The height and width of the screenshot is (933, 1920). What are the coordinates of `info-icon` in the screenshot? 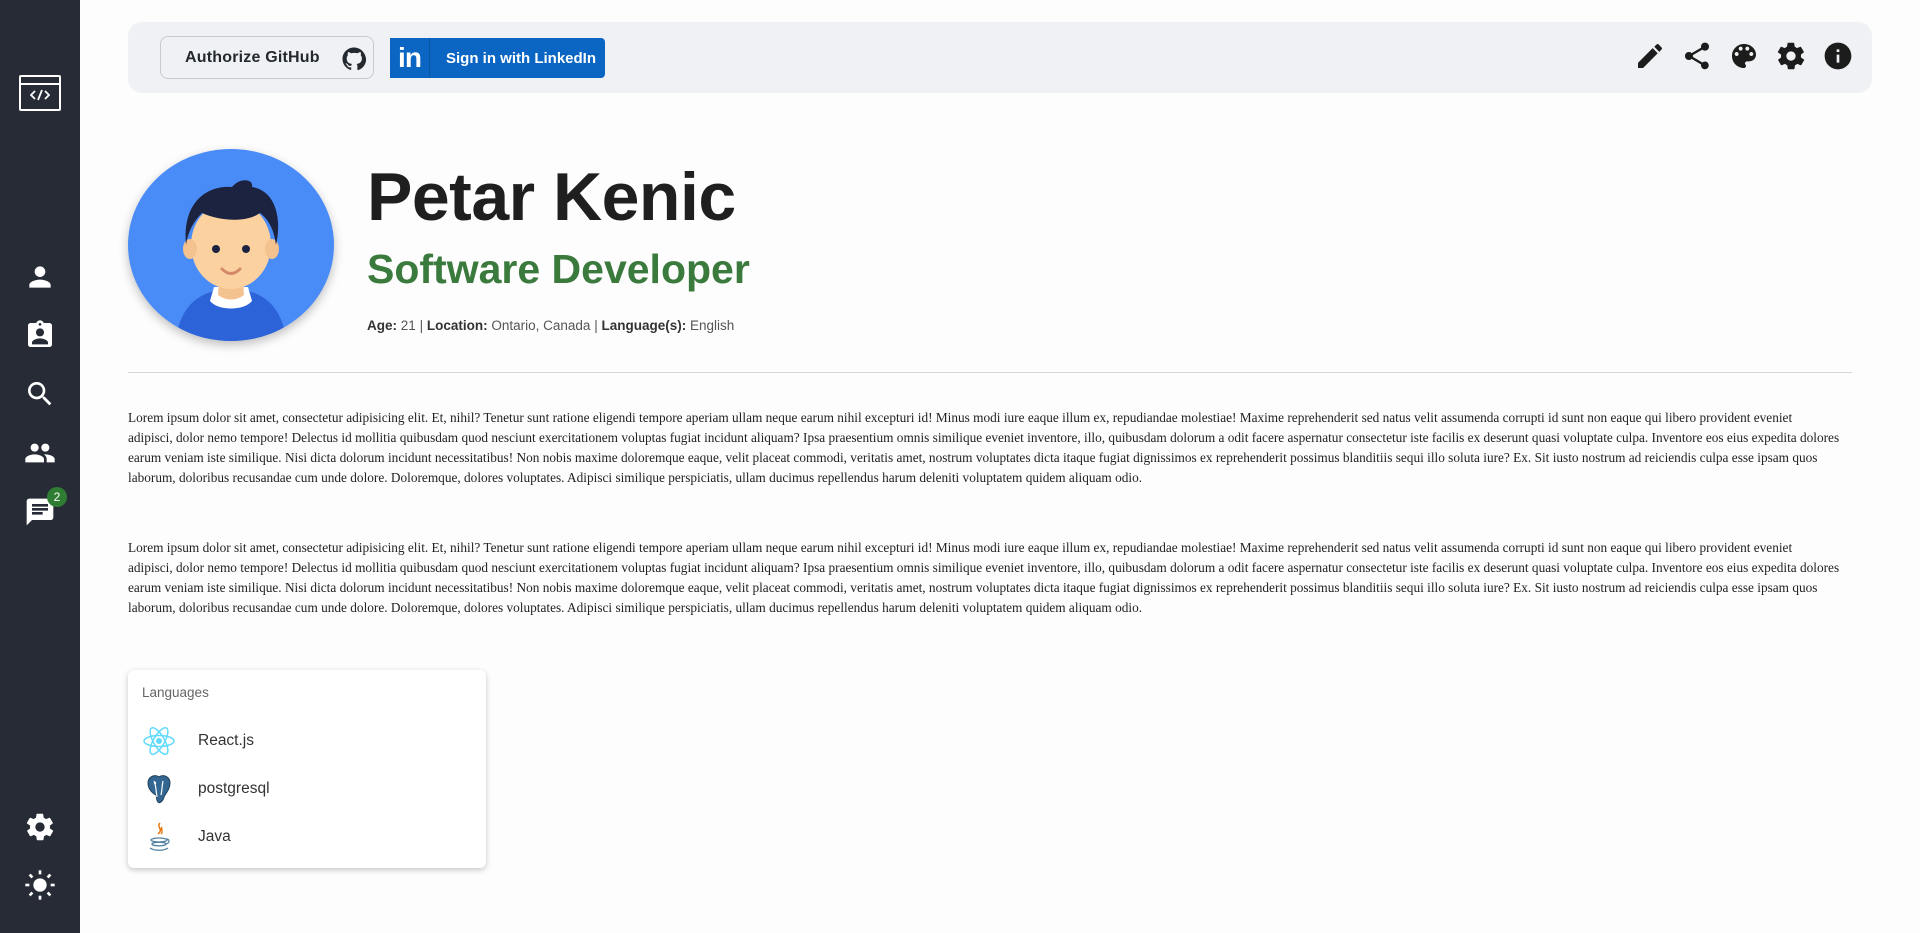 It's located at (1838, 56).